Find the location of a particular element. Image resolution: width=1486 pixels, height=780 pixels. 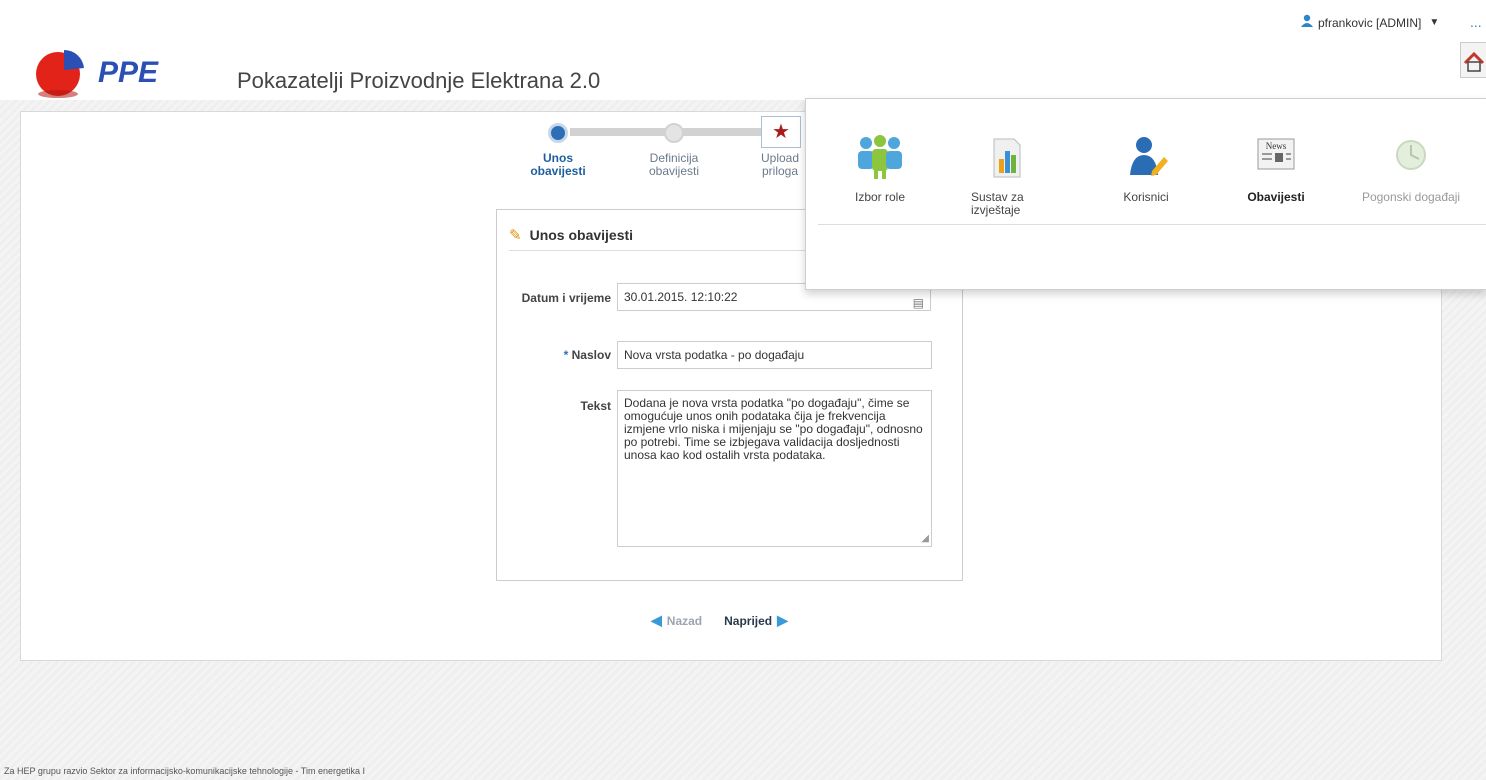

pie-logo-icon is located at coordinates (60, 73).